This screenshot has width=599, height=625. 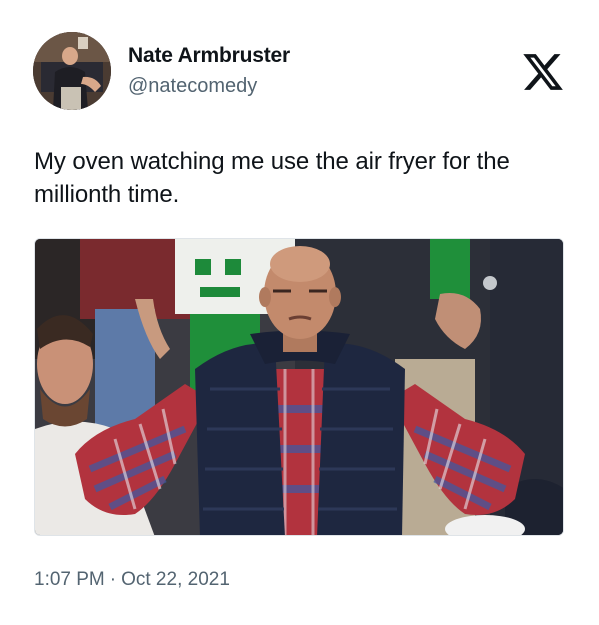 I want to click on tweet-timestamp: 1:07 PM · Oct 22, 2021, so click(x=132, y=580).